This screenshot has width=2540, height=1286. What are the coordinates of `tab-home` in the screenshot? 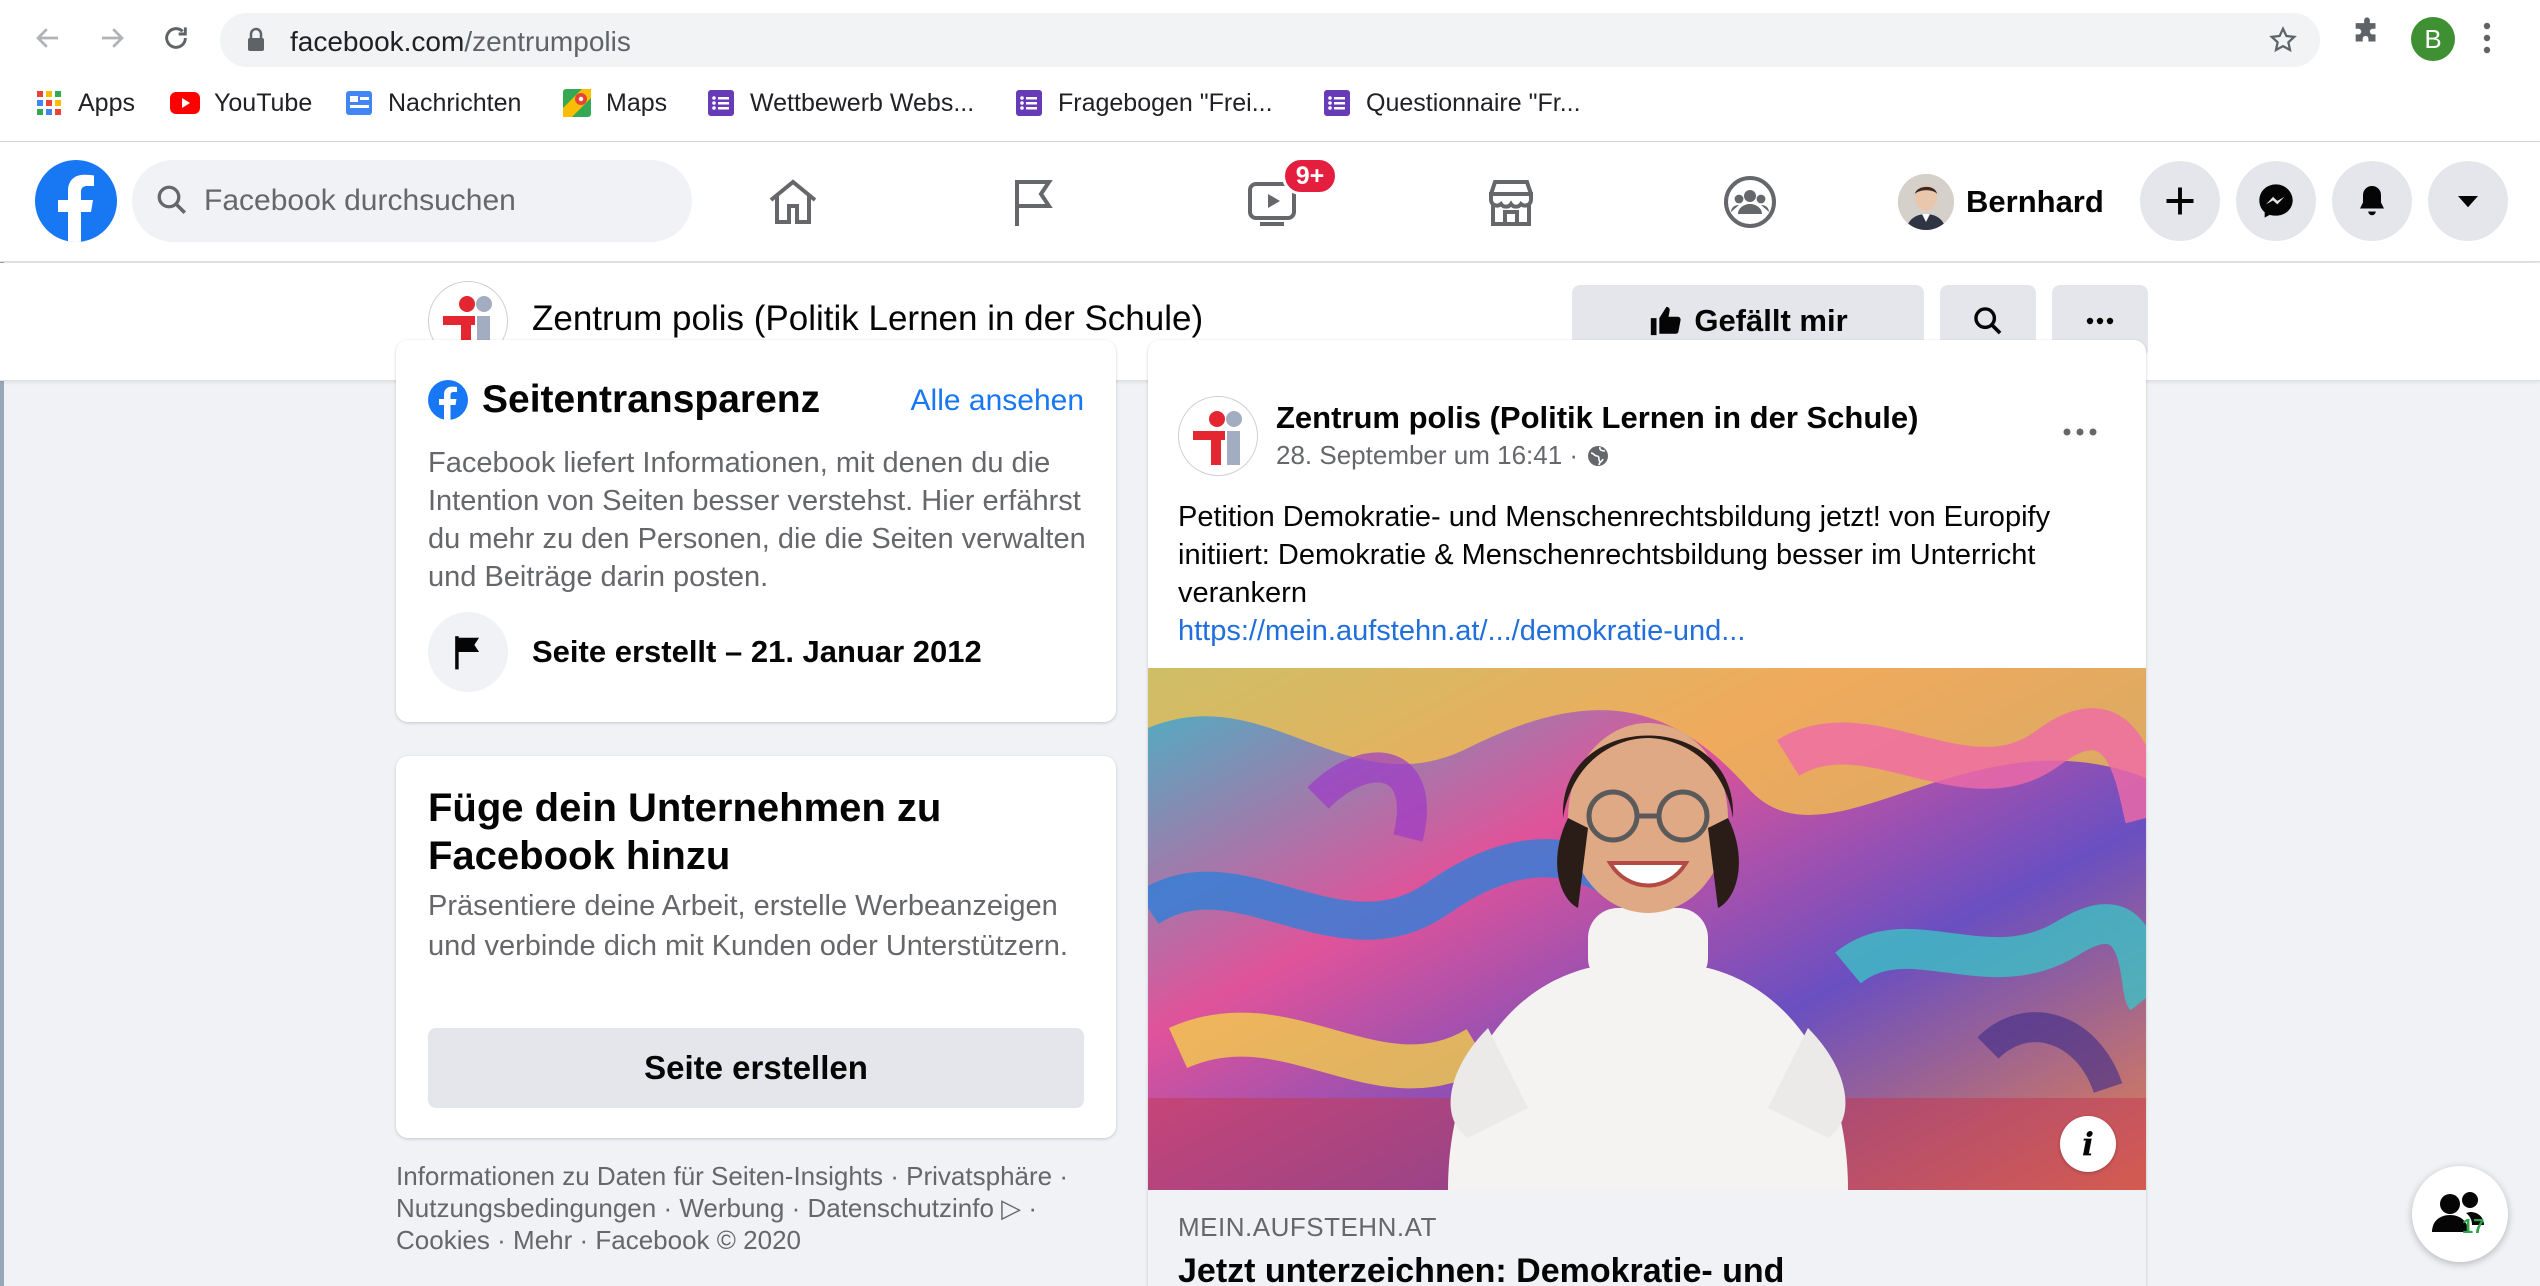 It's located at (793, 202).